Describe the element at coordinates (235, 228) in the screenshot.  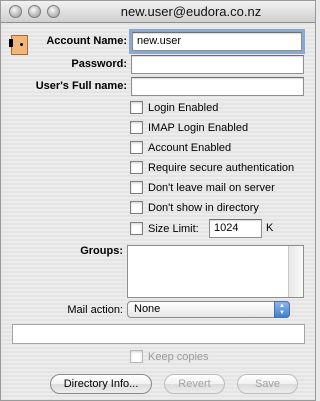
I see `size-limit-field: 1024` at that location.